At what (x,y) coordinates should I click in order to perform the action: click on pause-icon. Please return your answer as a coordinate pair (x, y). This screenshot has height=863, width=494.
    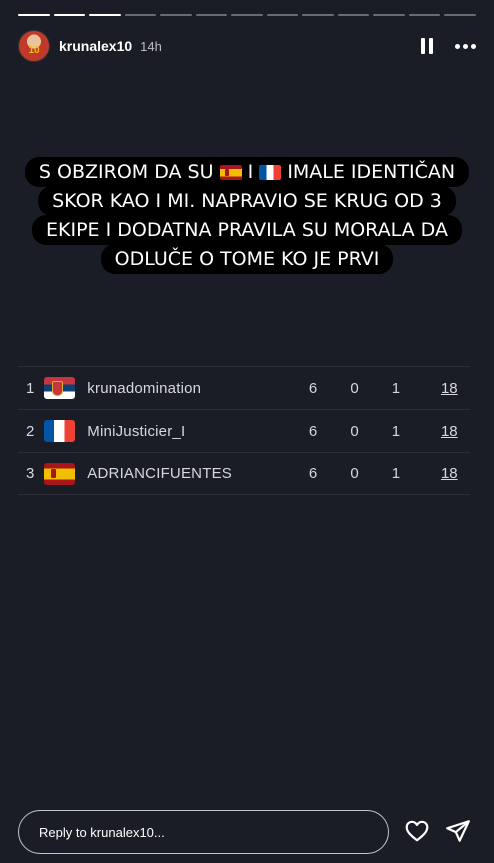
    Looking at the image, I should click on (428, 46).